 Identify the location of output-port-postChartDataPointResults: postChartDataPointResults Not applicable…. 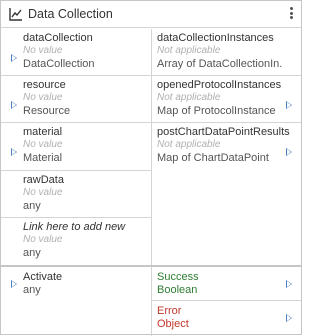
(226, 147).